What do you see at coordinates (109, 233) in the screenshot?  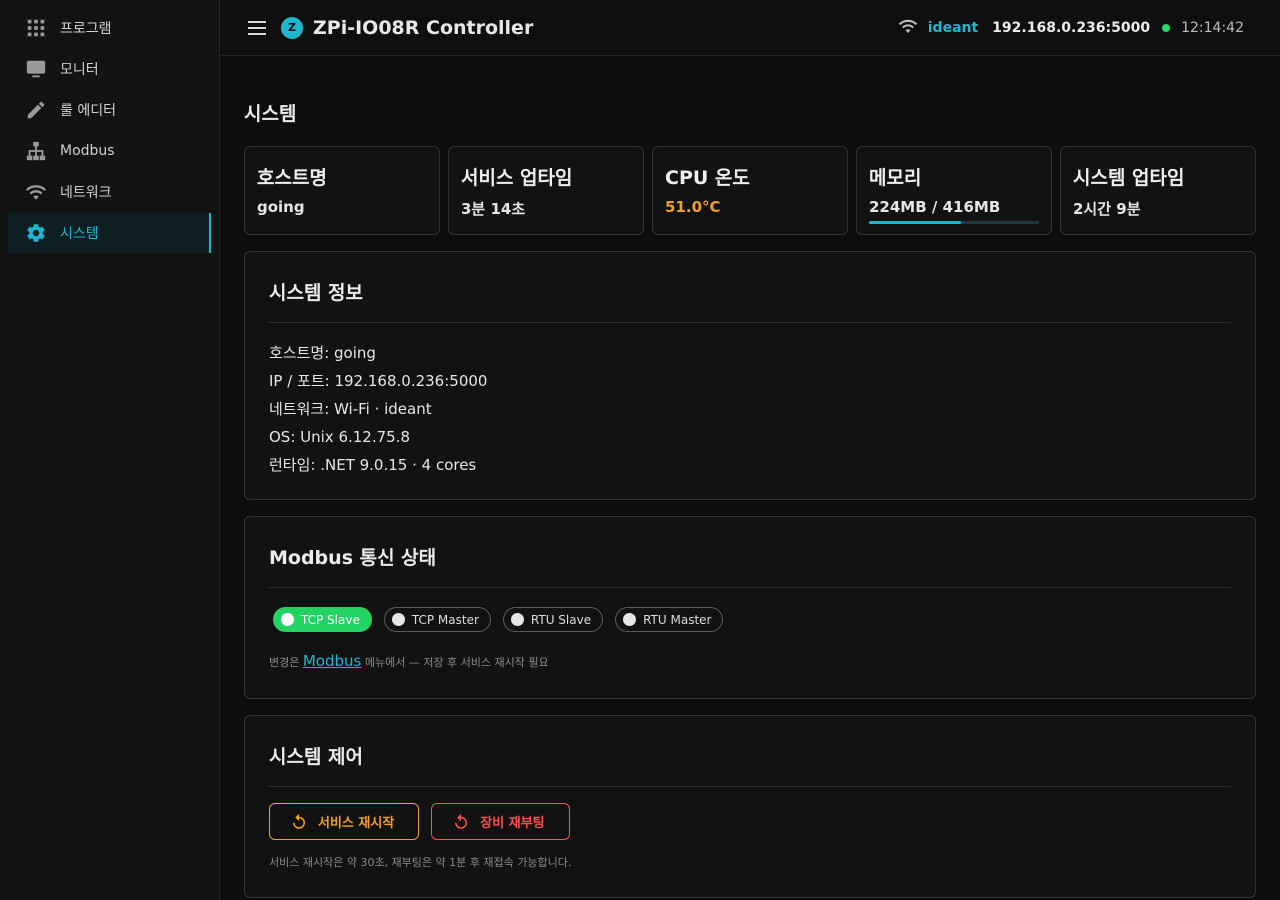 I see `sidebar-item-system: 시스템` at bounding box center [109, 233].